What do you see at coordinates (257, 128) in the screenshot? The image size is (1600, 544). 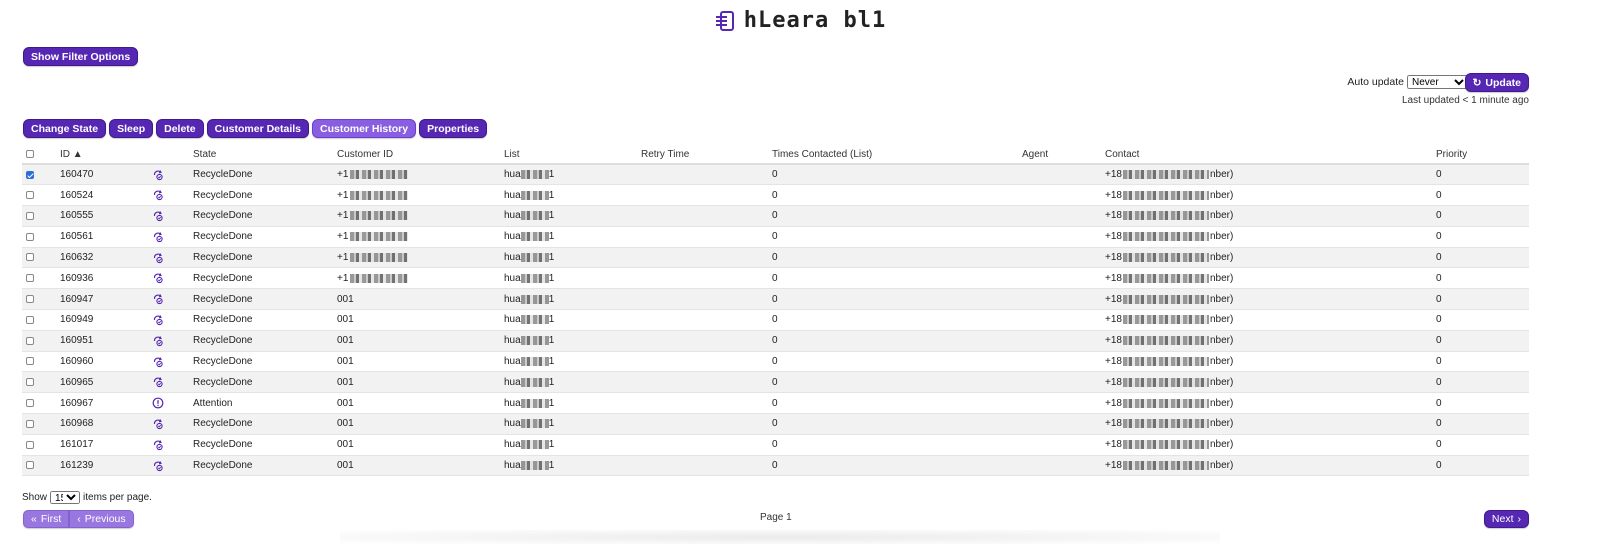 I see `customer-details-button: Customer Details` at bounding box center [257, 128].